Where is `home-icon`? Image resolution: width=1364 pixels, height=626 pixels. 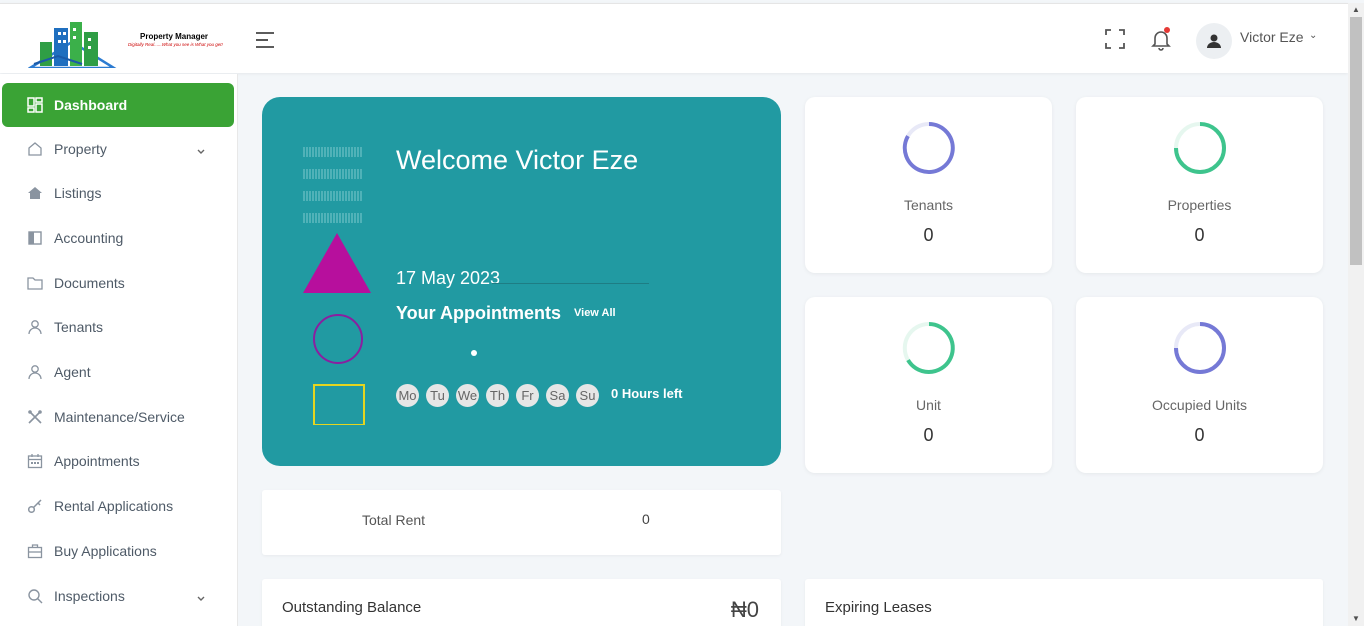 home-icon is located at coordinates (35, 149).